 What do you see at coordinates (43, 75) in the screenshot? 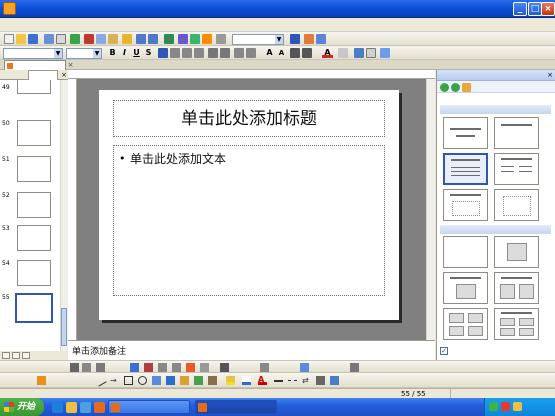
I see `tab-slides` at bounding box center [43, 75].